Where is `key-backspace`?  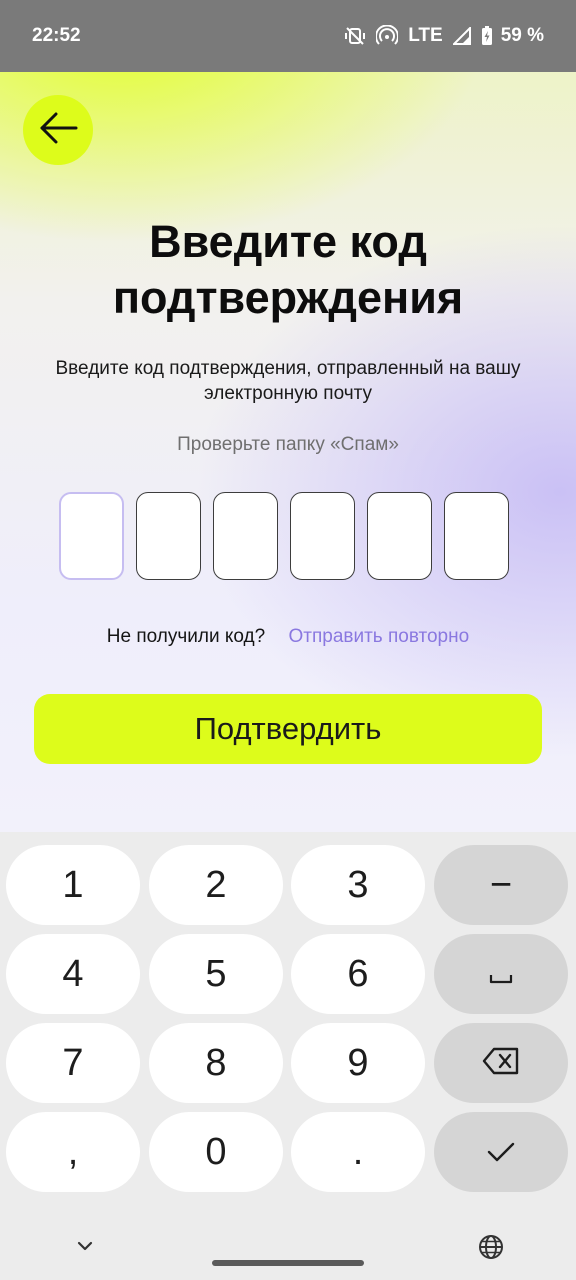 key-backspace is located at coordinates (501, 1063).